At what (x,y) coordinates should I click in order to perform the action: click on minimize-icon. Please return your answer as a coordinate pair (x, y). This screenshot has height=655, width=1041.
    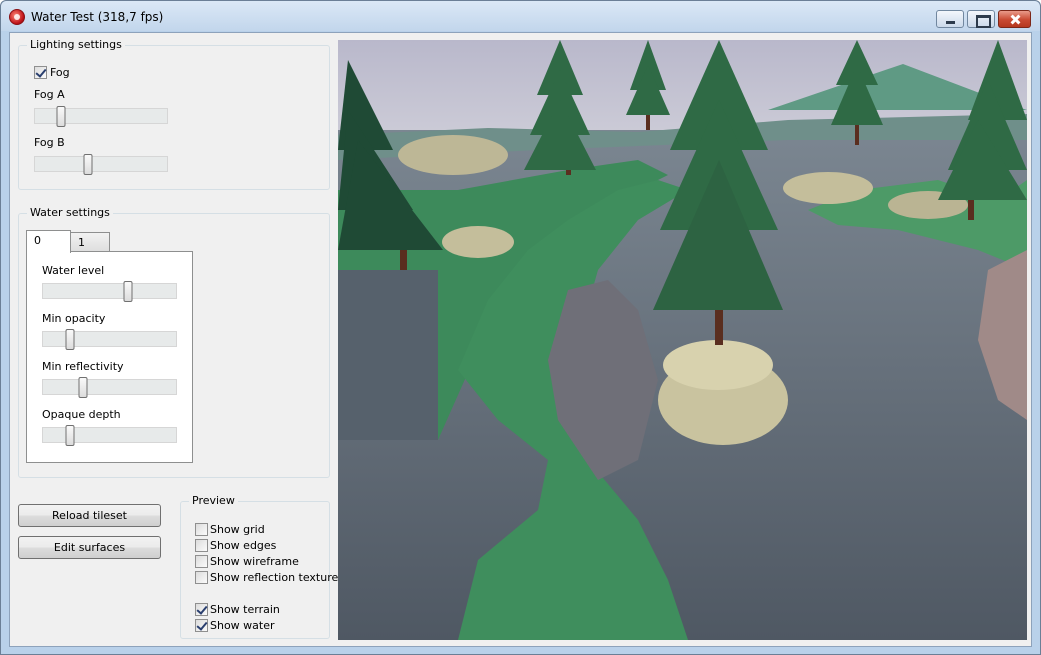
    Looking at the image, I should click on (950, 19).